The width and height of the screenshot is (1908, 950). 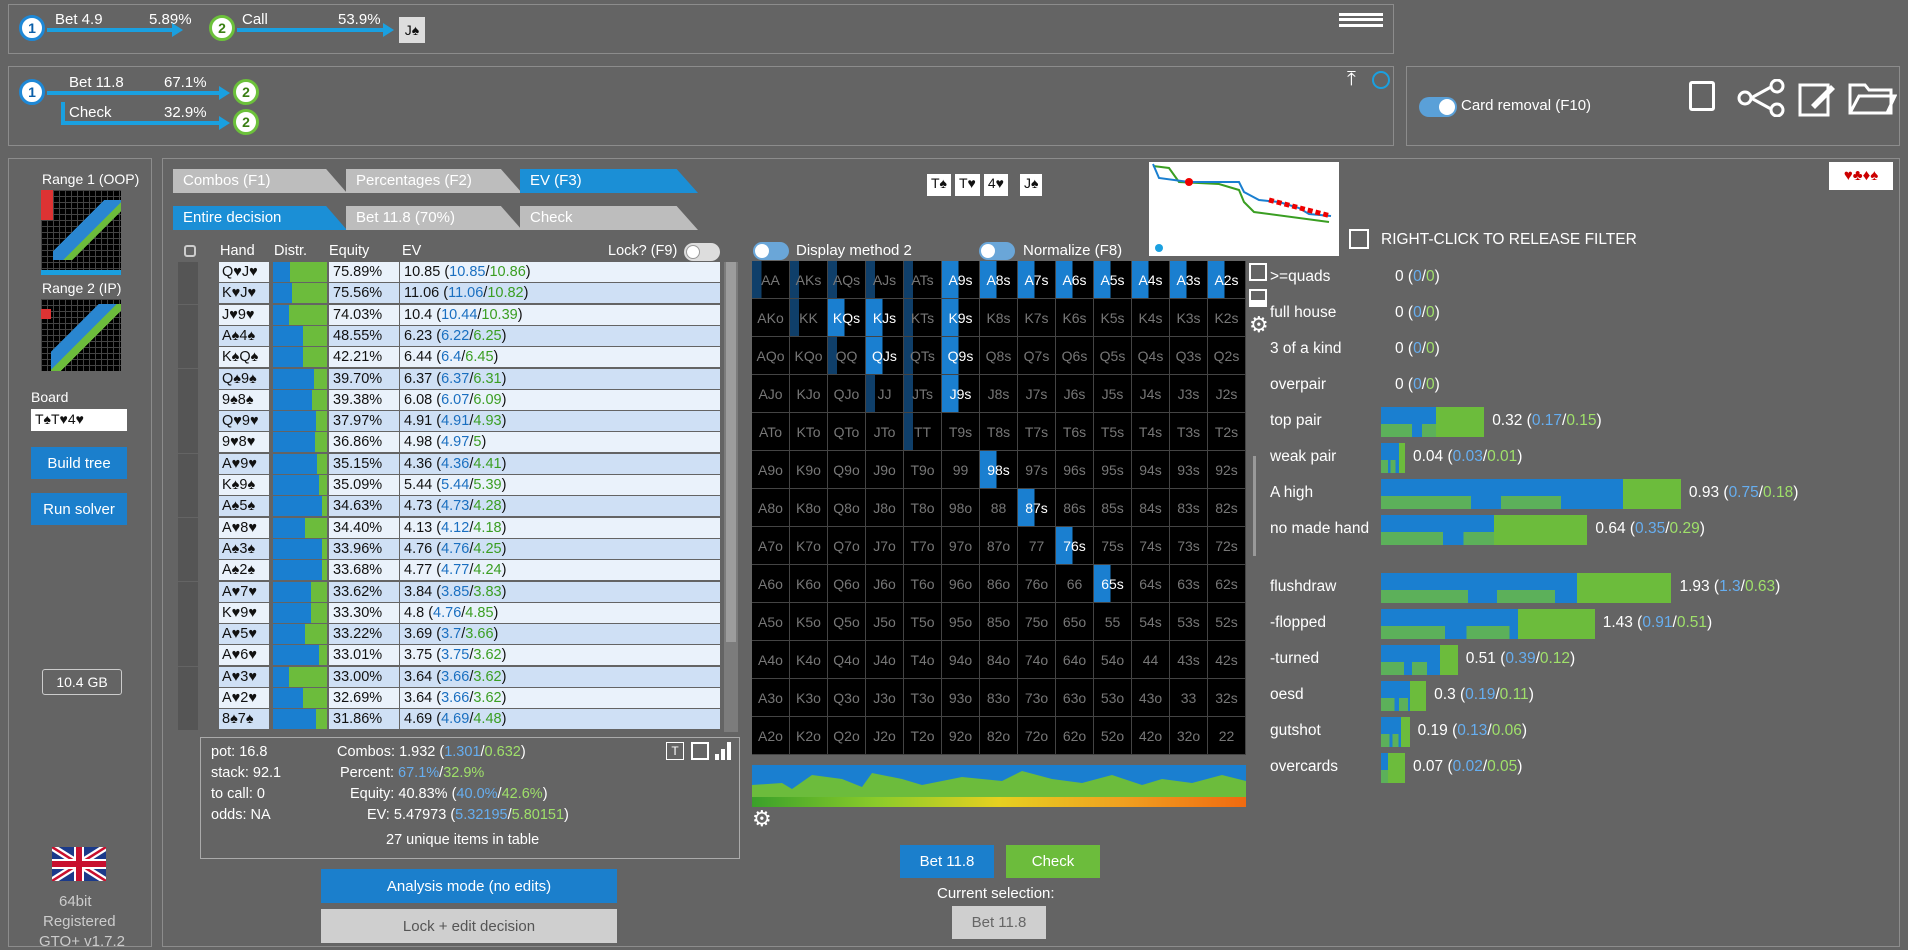 I want to click on hand-header: Hand, so click(x=237, y=251).